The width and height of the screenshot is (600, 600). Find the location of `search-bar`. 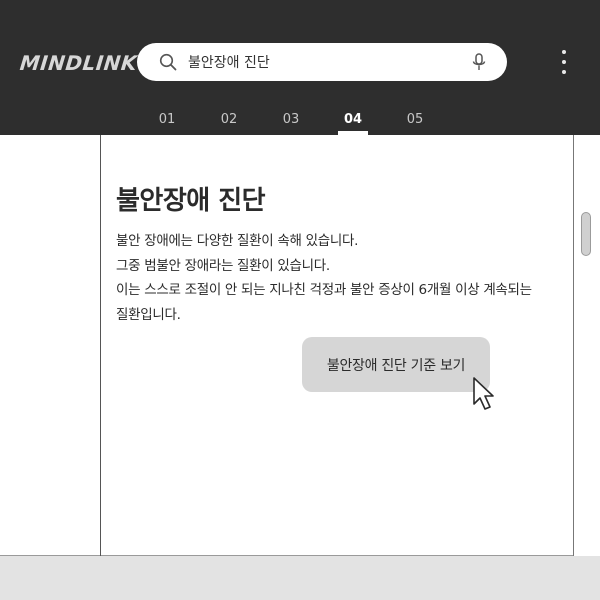

search-bar is located at coordinates (322, 62).